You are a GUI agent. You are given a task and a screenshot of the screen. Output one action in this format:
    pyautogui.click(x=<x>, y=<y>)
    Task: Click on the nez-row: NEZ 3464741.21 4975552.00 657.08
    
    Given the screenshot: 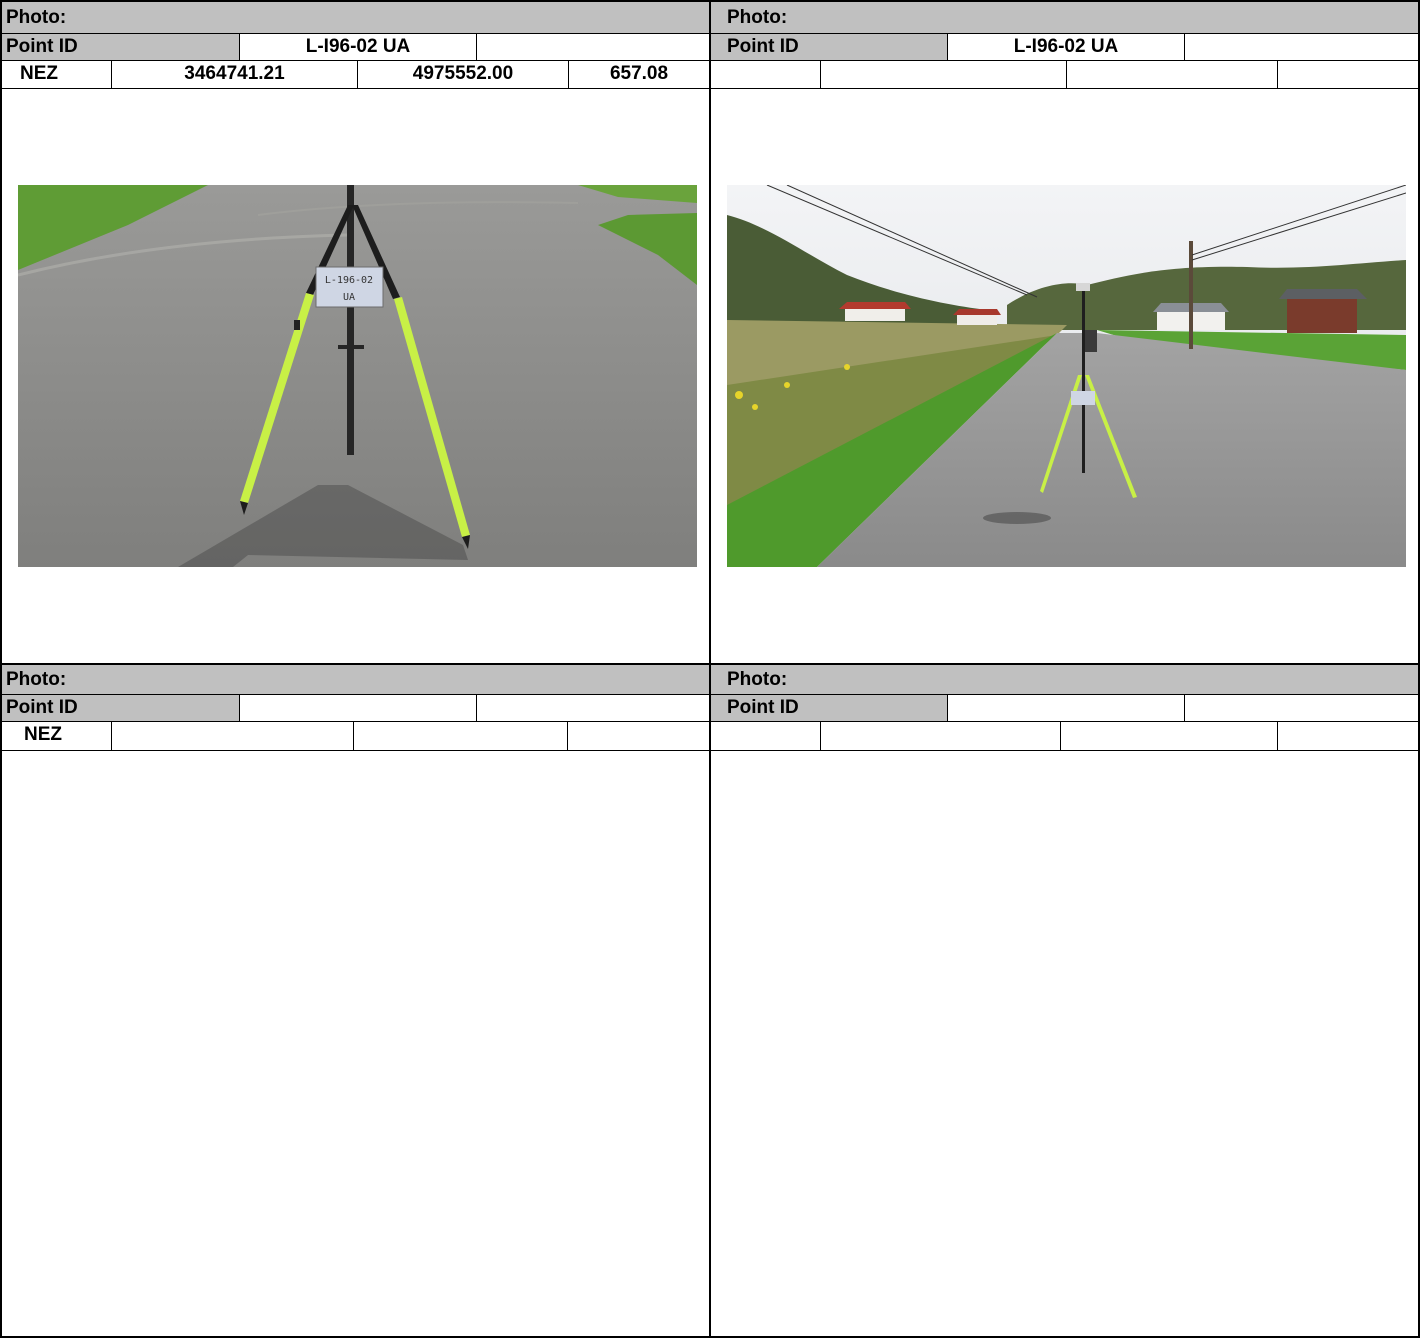 What is the action you would take?
    pyautogui.click(x=355, y=75)
    